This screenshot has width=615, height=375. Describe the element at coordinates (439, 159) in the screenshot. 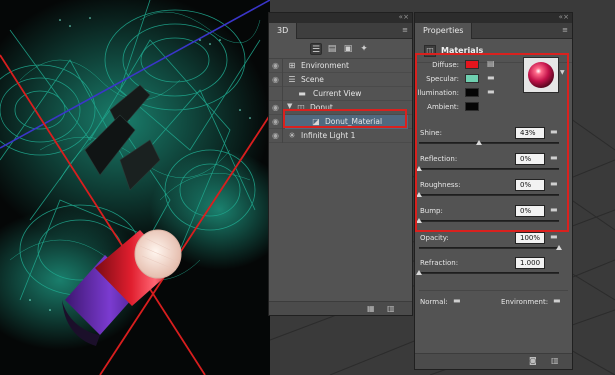

I see `reflection-label: Reflection:` at that location.